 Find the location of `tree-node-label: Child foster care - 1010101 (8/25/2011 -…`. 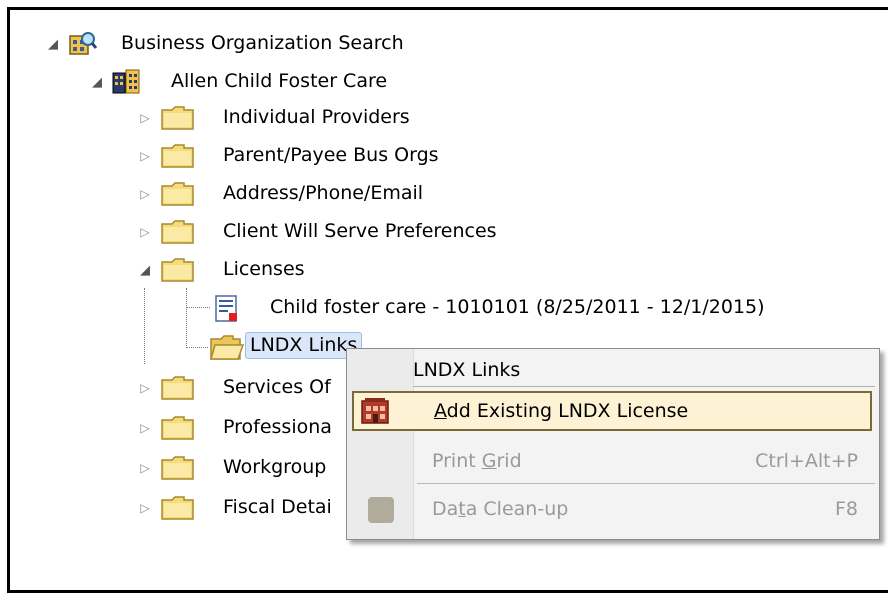

tree-node-label: Child foster care - 1010101 (8/25/2011 -… is located at coordinates (517, 307).